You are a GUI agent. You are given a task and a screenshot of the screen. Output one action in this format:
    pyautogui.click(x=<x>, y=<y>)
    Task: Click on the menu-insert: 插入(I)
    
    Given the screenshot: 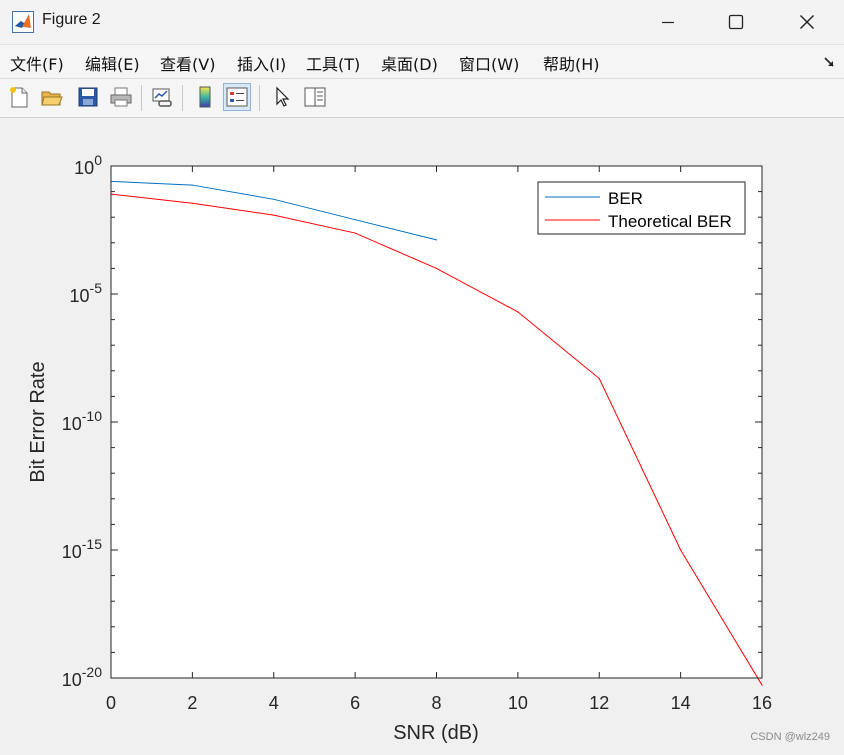 What is the action you would take?
    pyautogui.click(x=261, y=63)
    